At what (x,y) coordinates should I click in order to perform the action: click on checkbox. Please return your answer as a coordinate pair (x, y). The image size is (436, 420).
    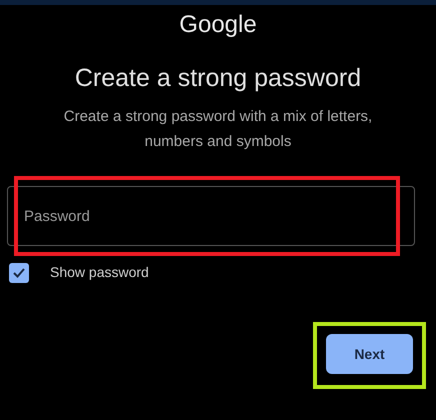
    Looking at the image, I should click on (19, 272).